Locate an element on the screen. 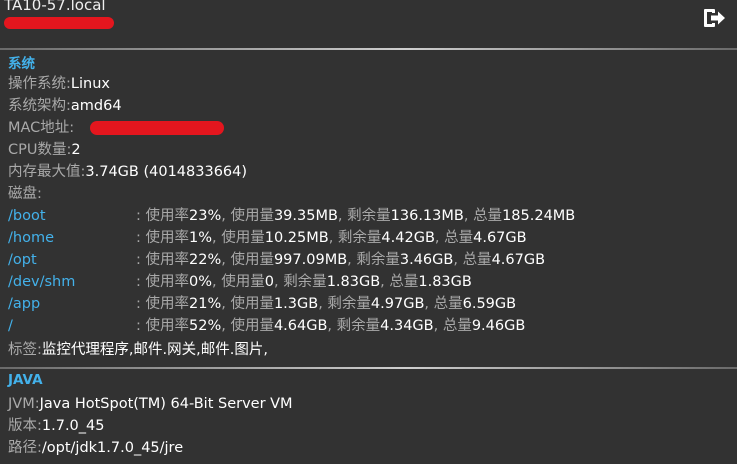 Image resolution: width=737 pixels, height=464 pixels. os-label: 操作系统: is located at coordinates (39, 84).